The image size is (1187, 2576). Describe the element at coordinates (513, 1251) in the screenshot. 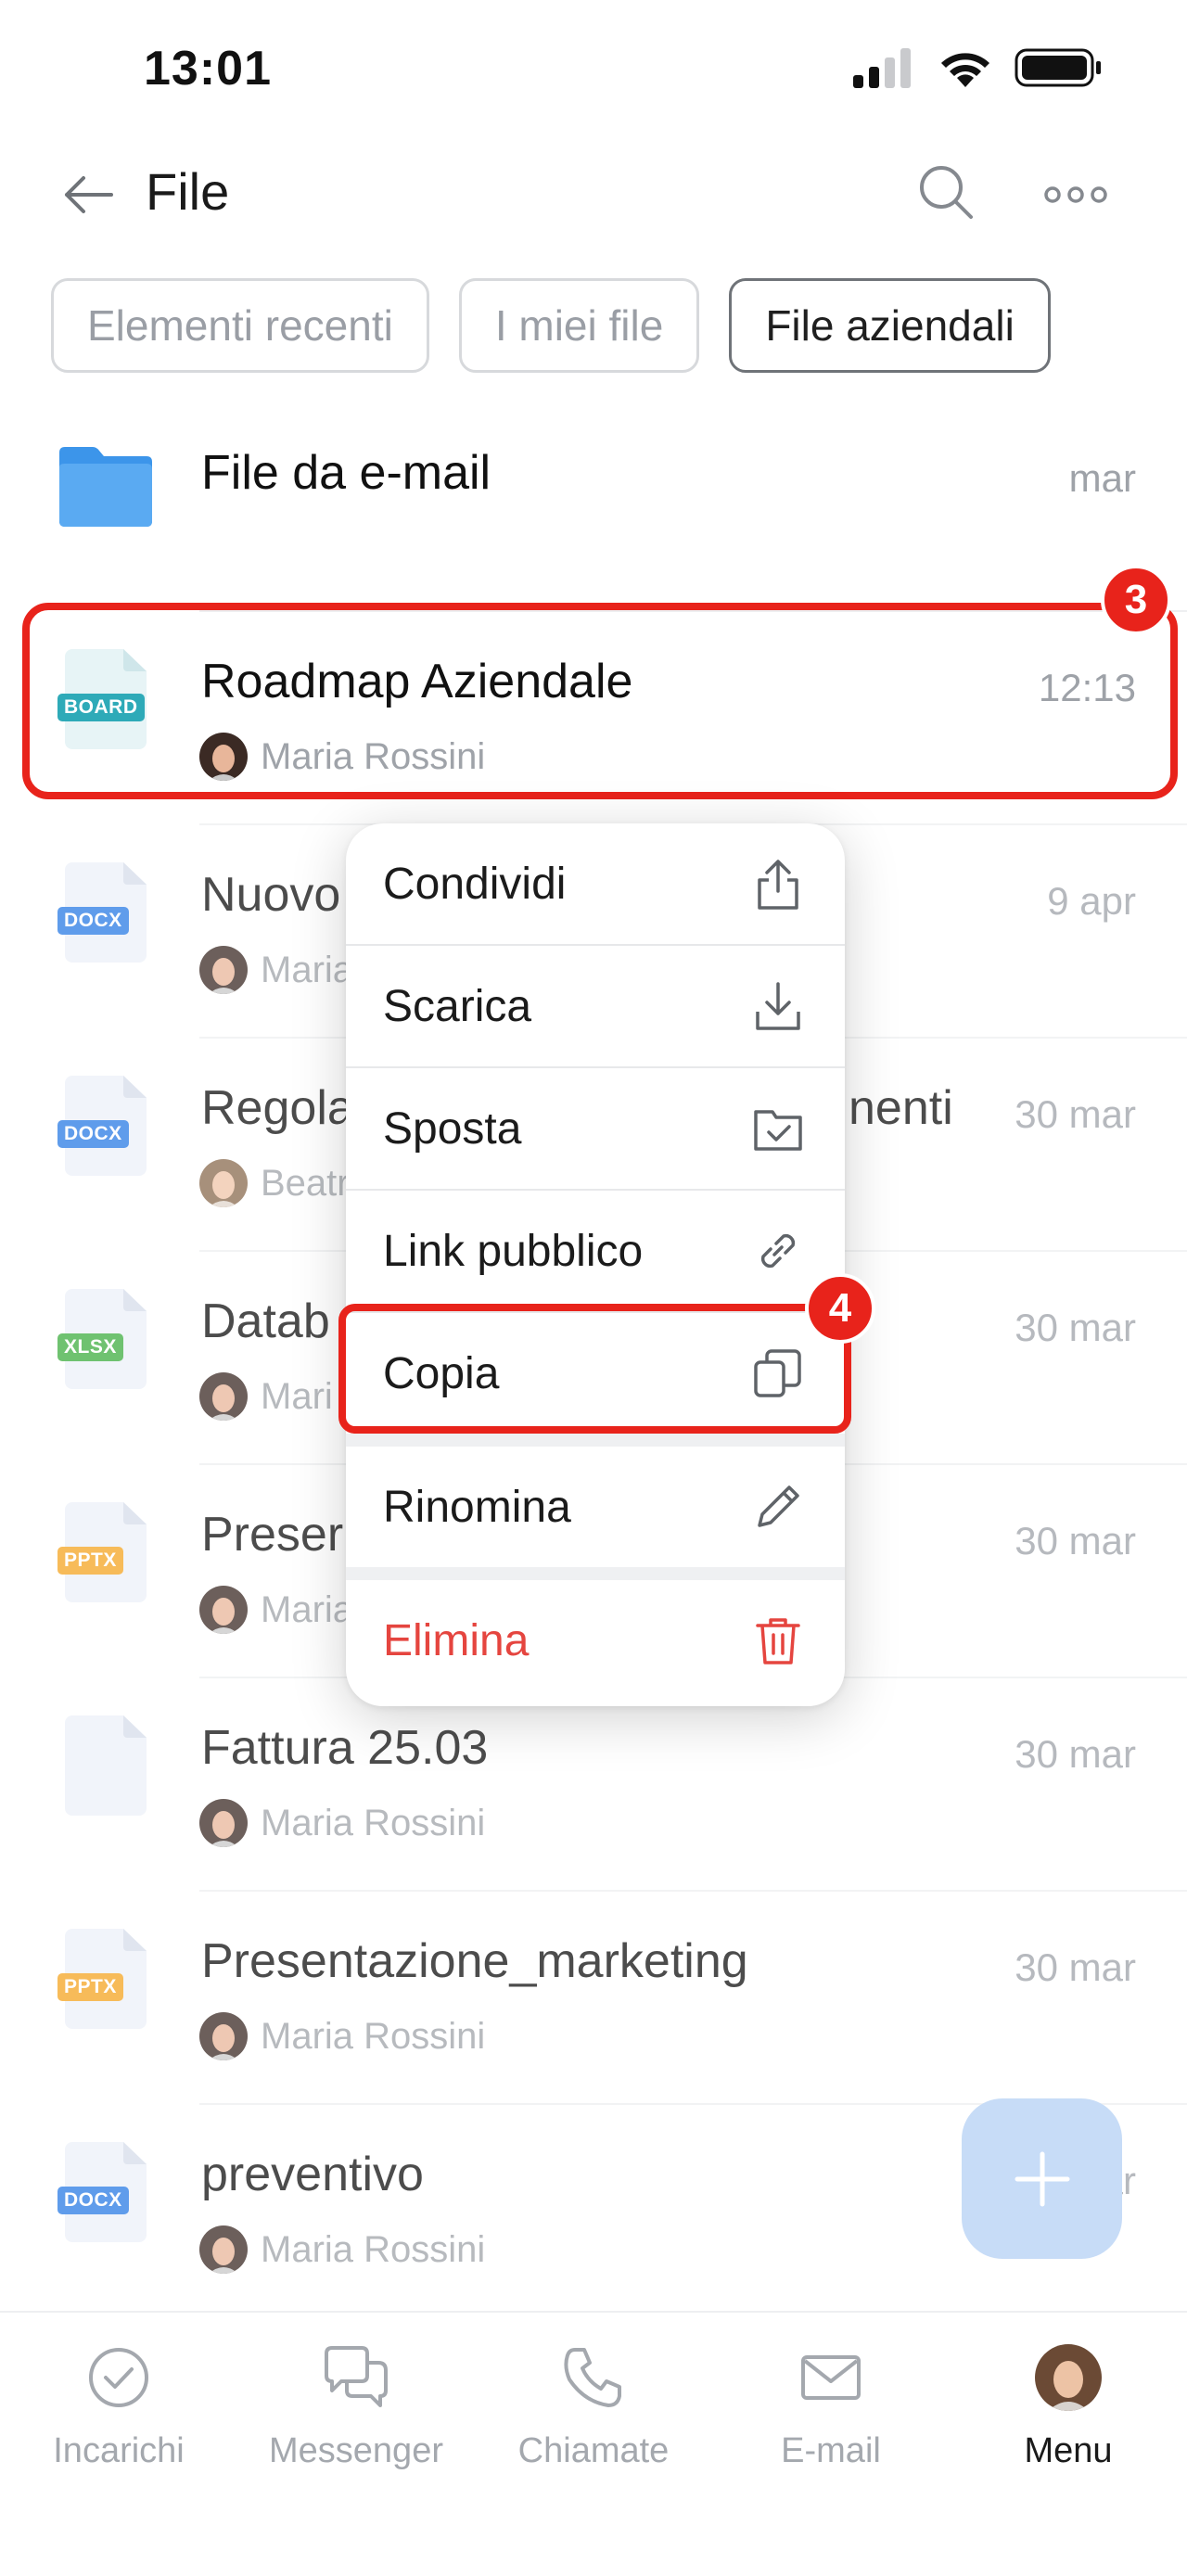

I see `menu-item-label: Link pubblico` at that location.